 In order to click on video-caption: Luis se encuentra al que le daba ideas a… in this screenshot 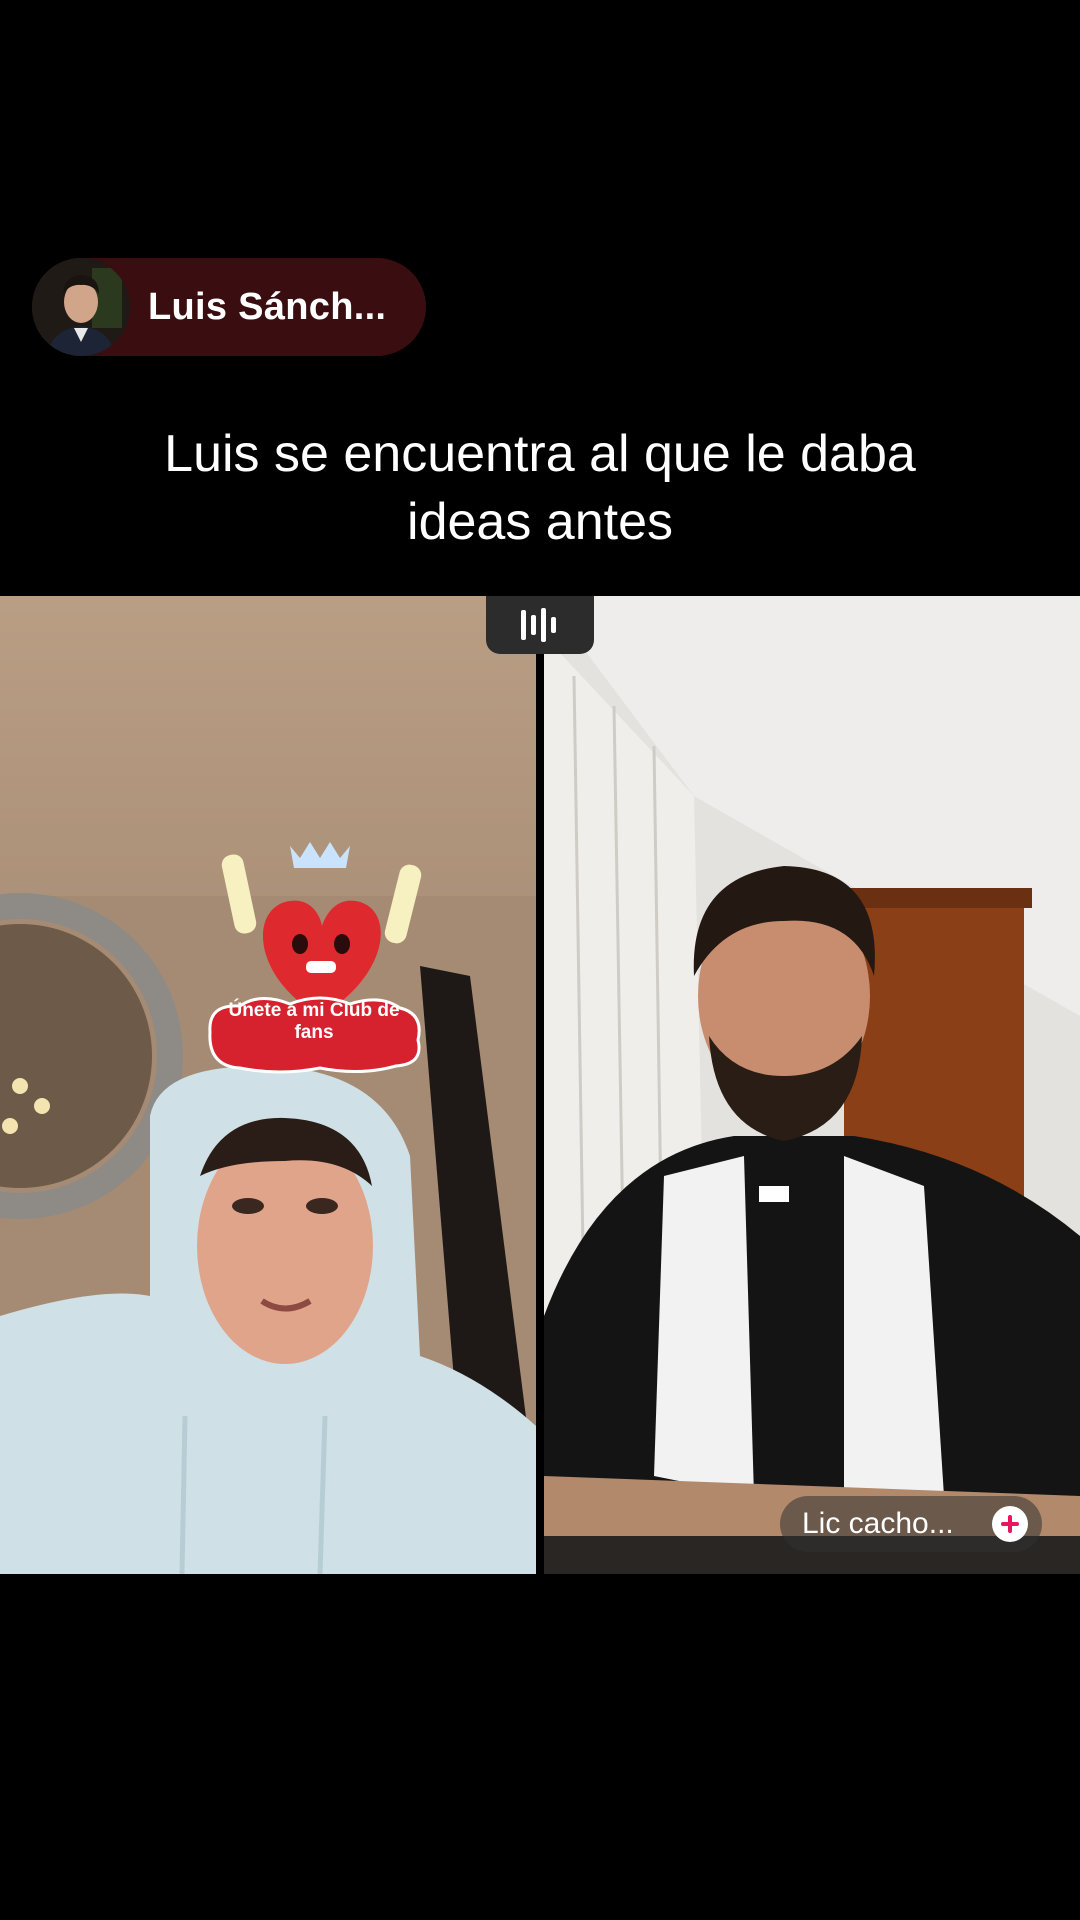, I will do `click(540, 488)`.